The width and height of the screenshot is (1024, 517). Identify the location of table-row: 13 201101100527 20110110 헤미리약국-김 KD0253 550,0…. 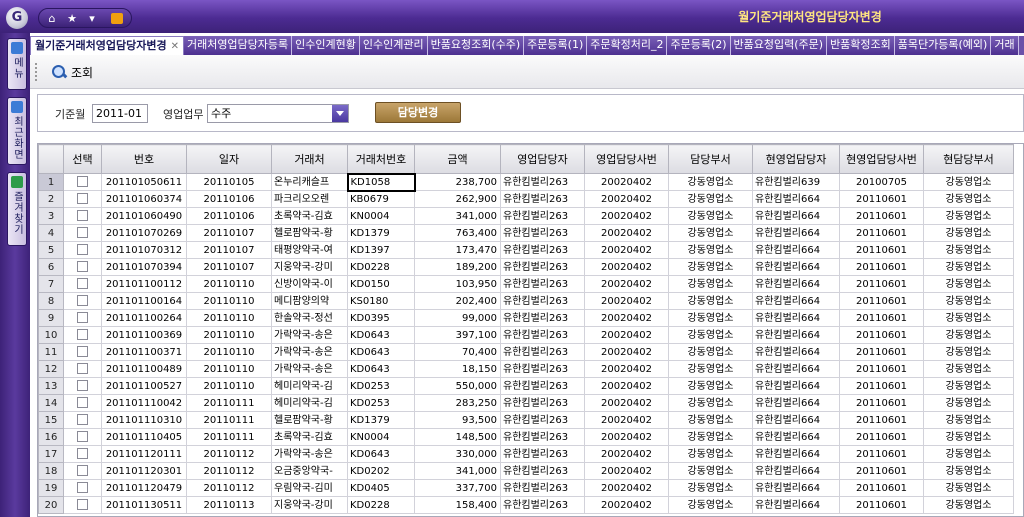
(526, 386).